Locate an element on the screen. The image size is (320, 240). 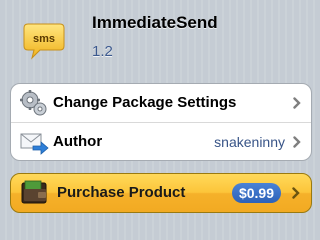
package-version: 1.2 is located at coordinates (102, 51).